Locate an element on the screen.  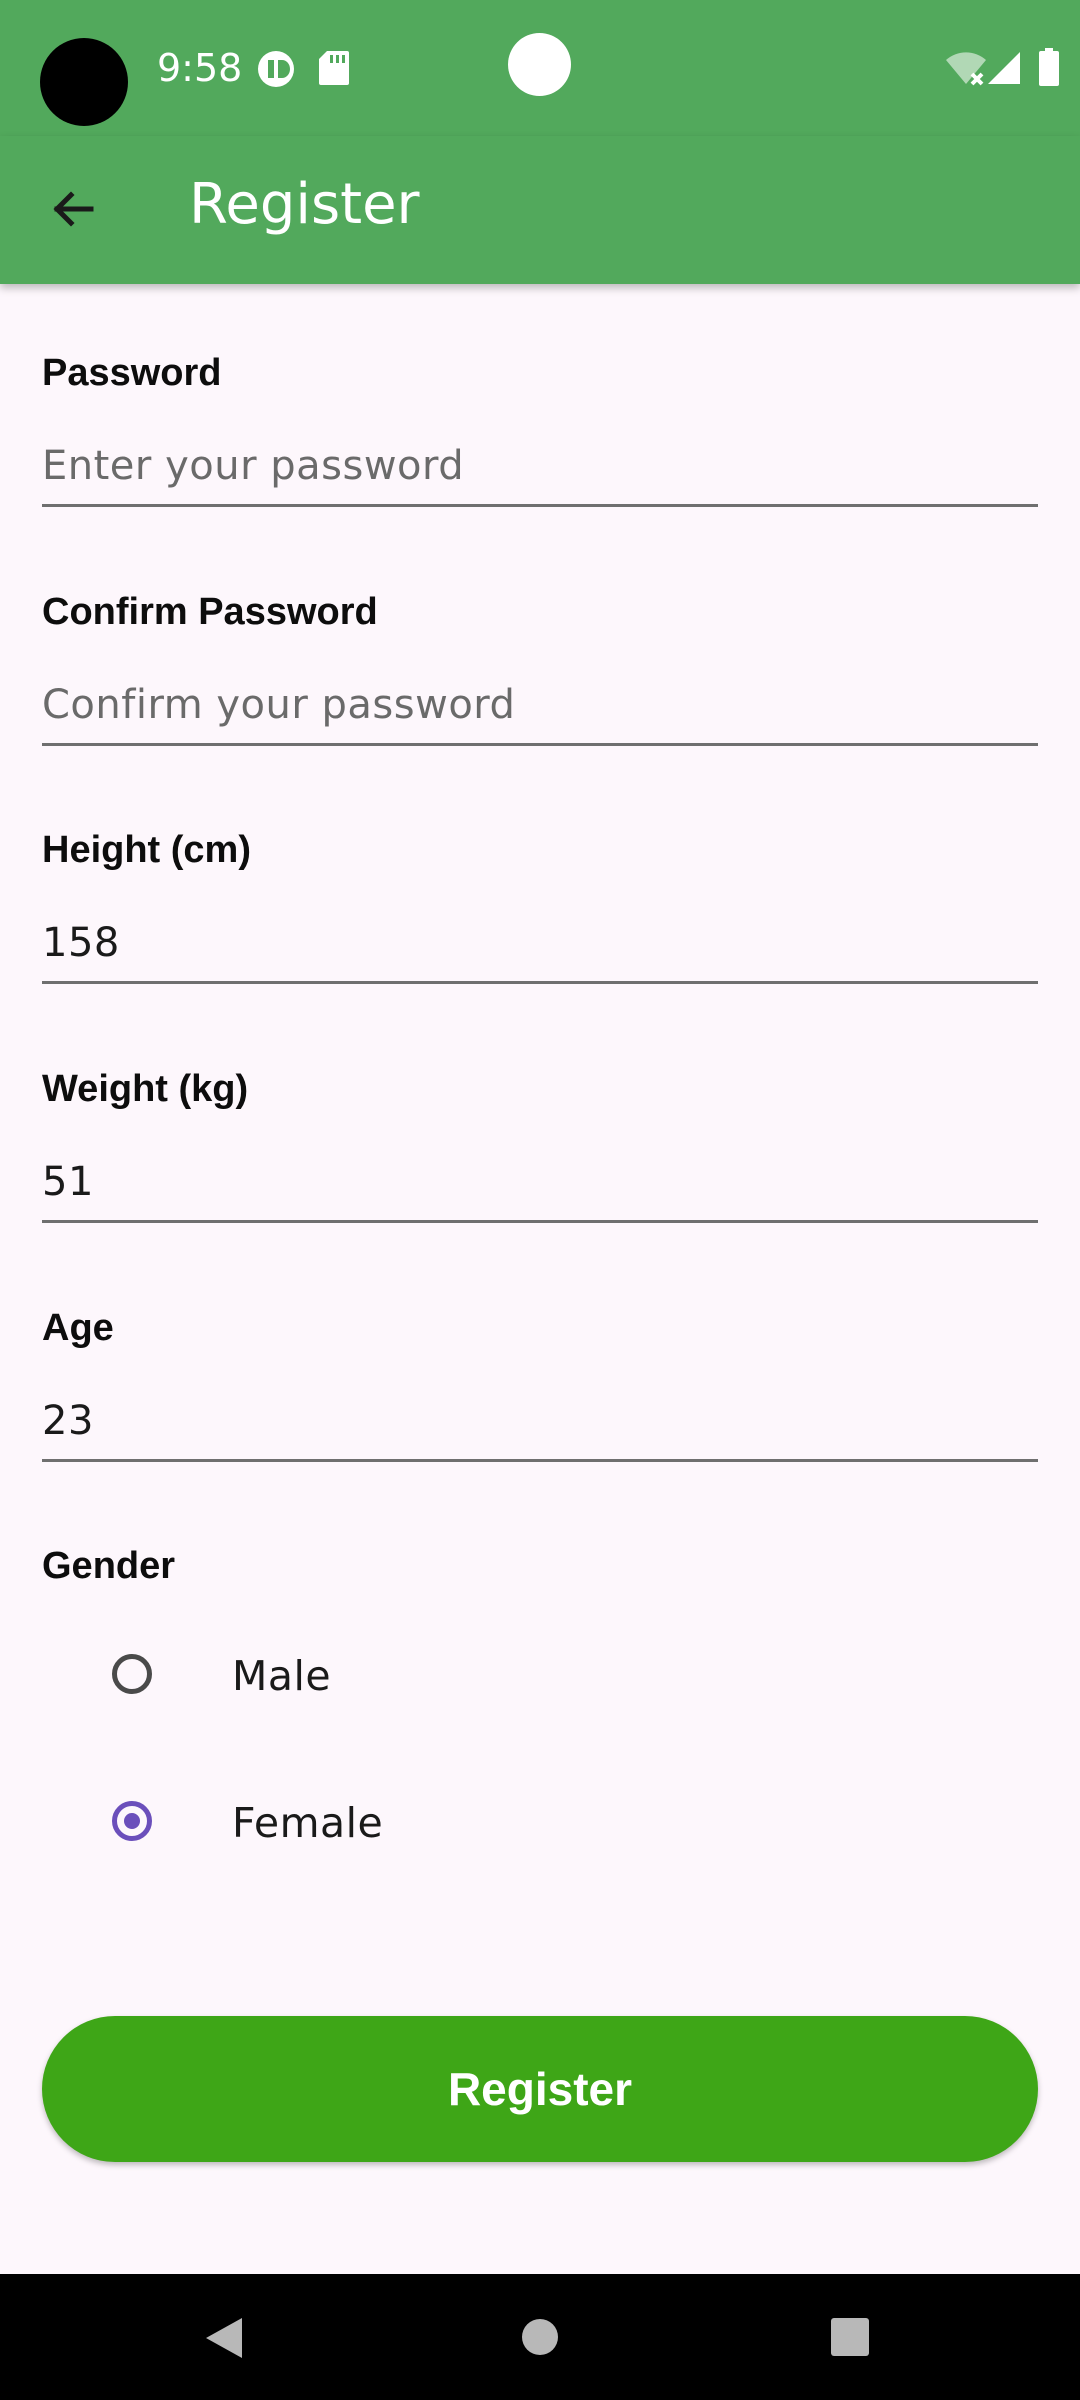
password-field: Password is located at coordinates (540, 444).